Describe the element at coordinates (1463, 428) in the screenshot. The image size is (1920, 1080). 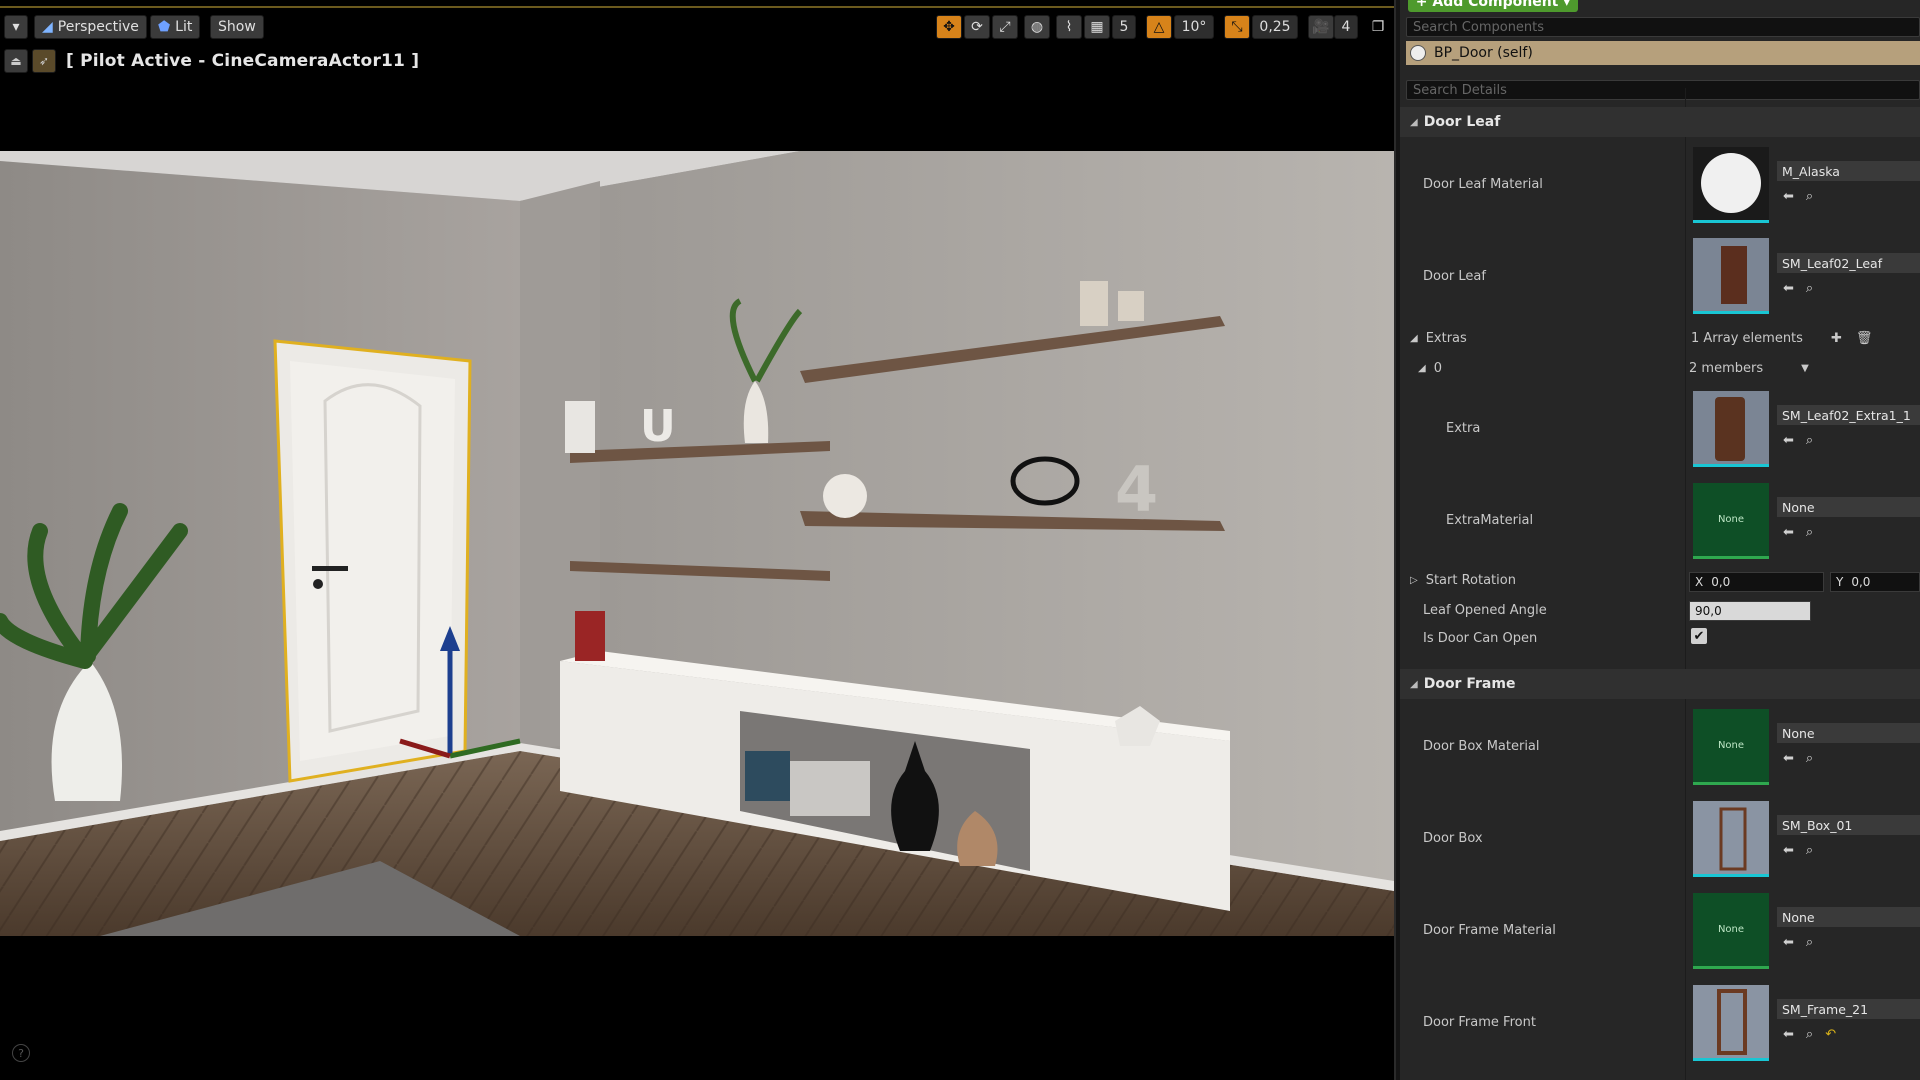
I see `prop-label: Extra` at that location.